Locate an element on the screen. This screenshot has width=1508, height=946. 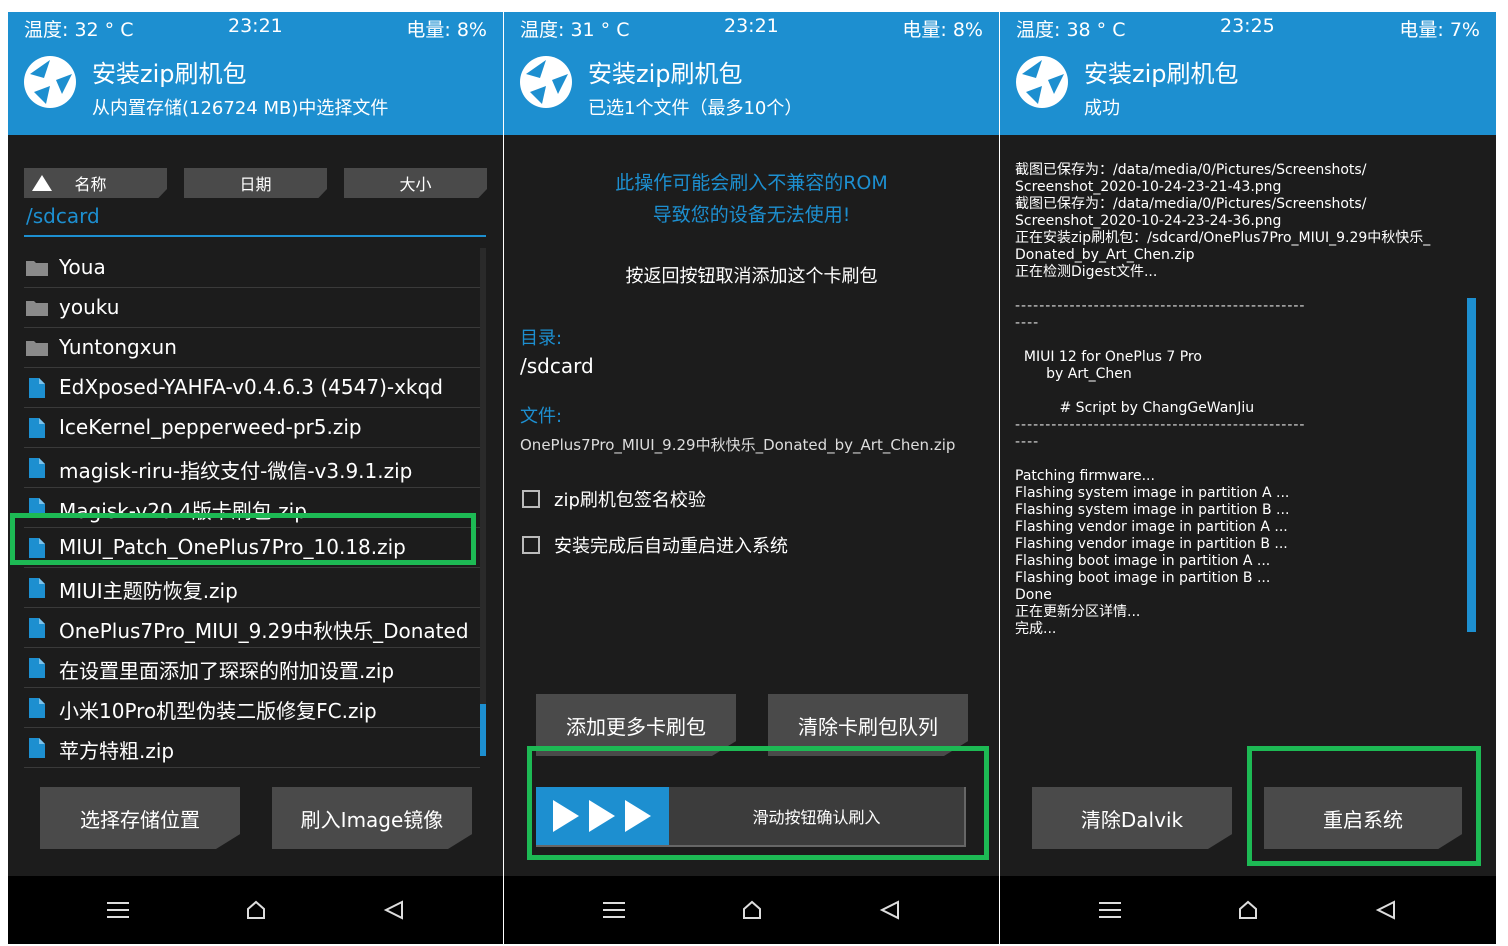
sort-name-button: 名称 is located at coordinates (95, 183).